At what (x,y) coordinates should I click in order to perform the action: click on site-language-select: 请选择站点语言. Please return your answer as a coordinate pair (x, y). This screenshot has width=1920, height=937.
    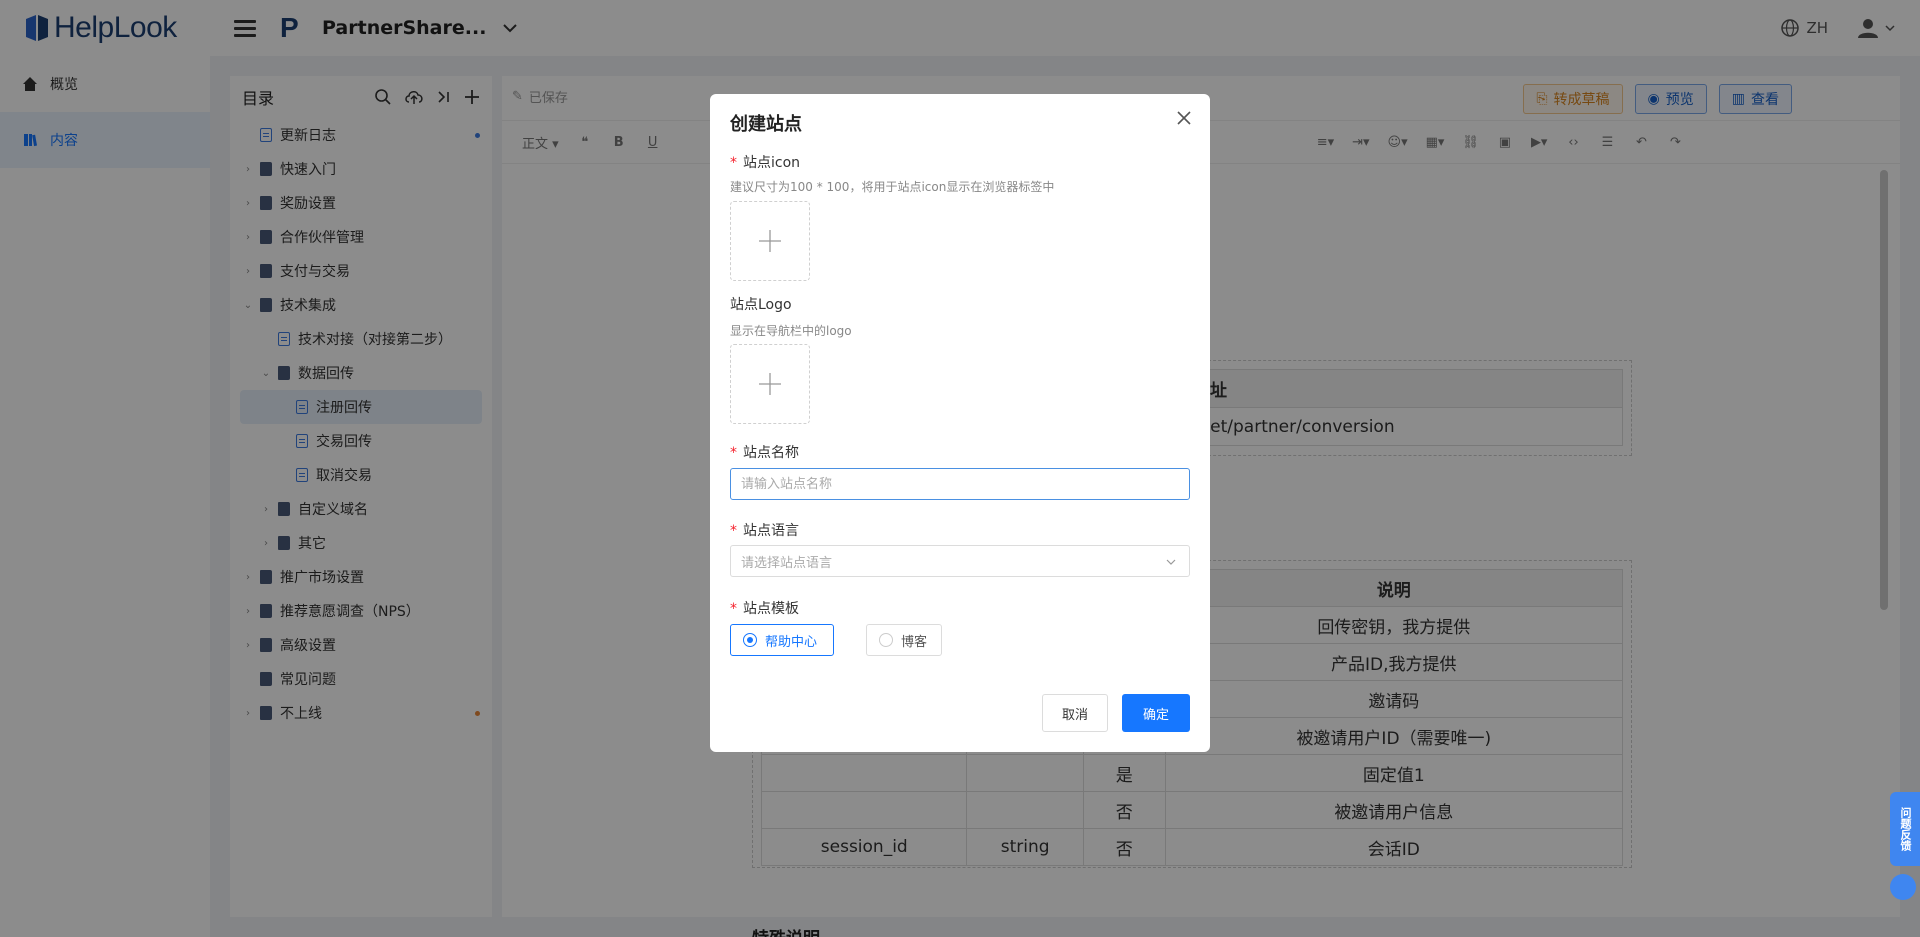
    Looking at the image, I should click on (960, 561).